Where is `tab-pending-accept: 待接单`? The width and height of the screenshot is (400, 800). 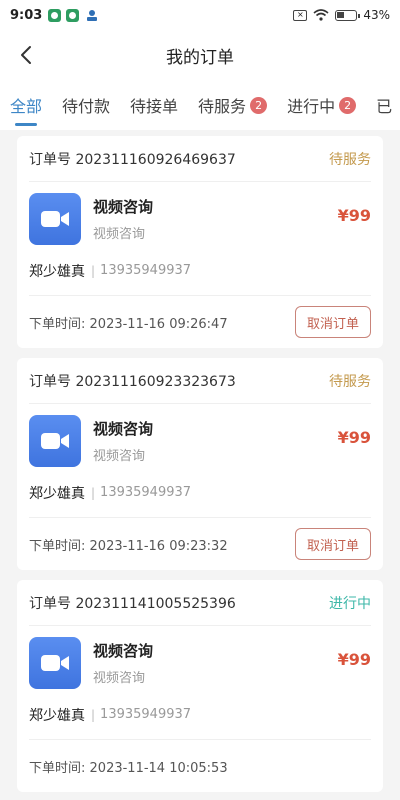
tab-pending-accept: 待接单 is located at coordinates (154, 105).